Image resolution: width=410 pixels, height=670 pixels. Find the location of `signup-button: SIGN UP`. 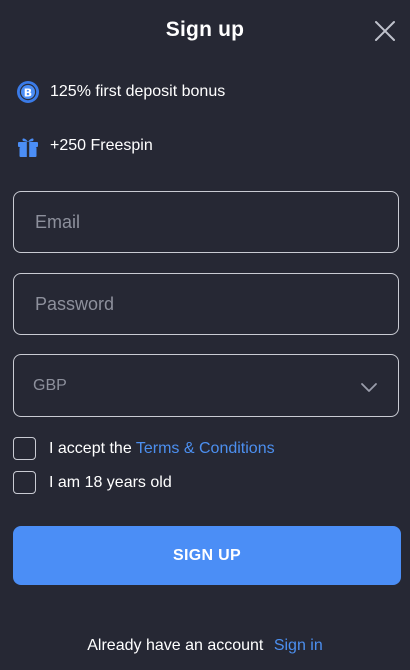

signup-button: SIGN UP is located at coordinates (207, 555).